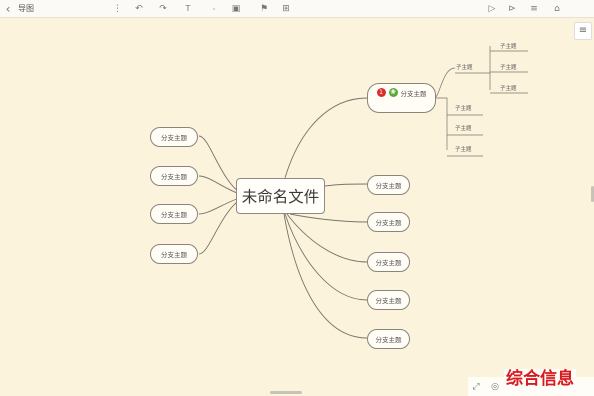  Describe the element at coordinates (286, 392) in the screenshot. I see `horizontal-scrollbar` at that location.